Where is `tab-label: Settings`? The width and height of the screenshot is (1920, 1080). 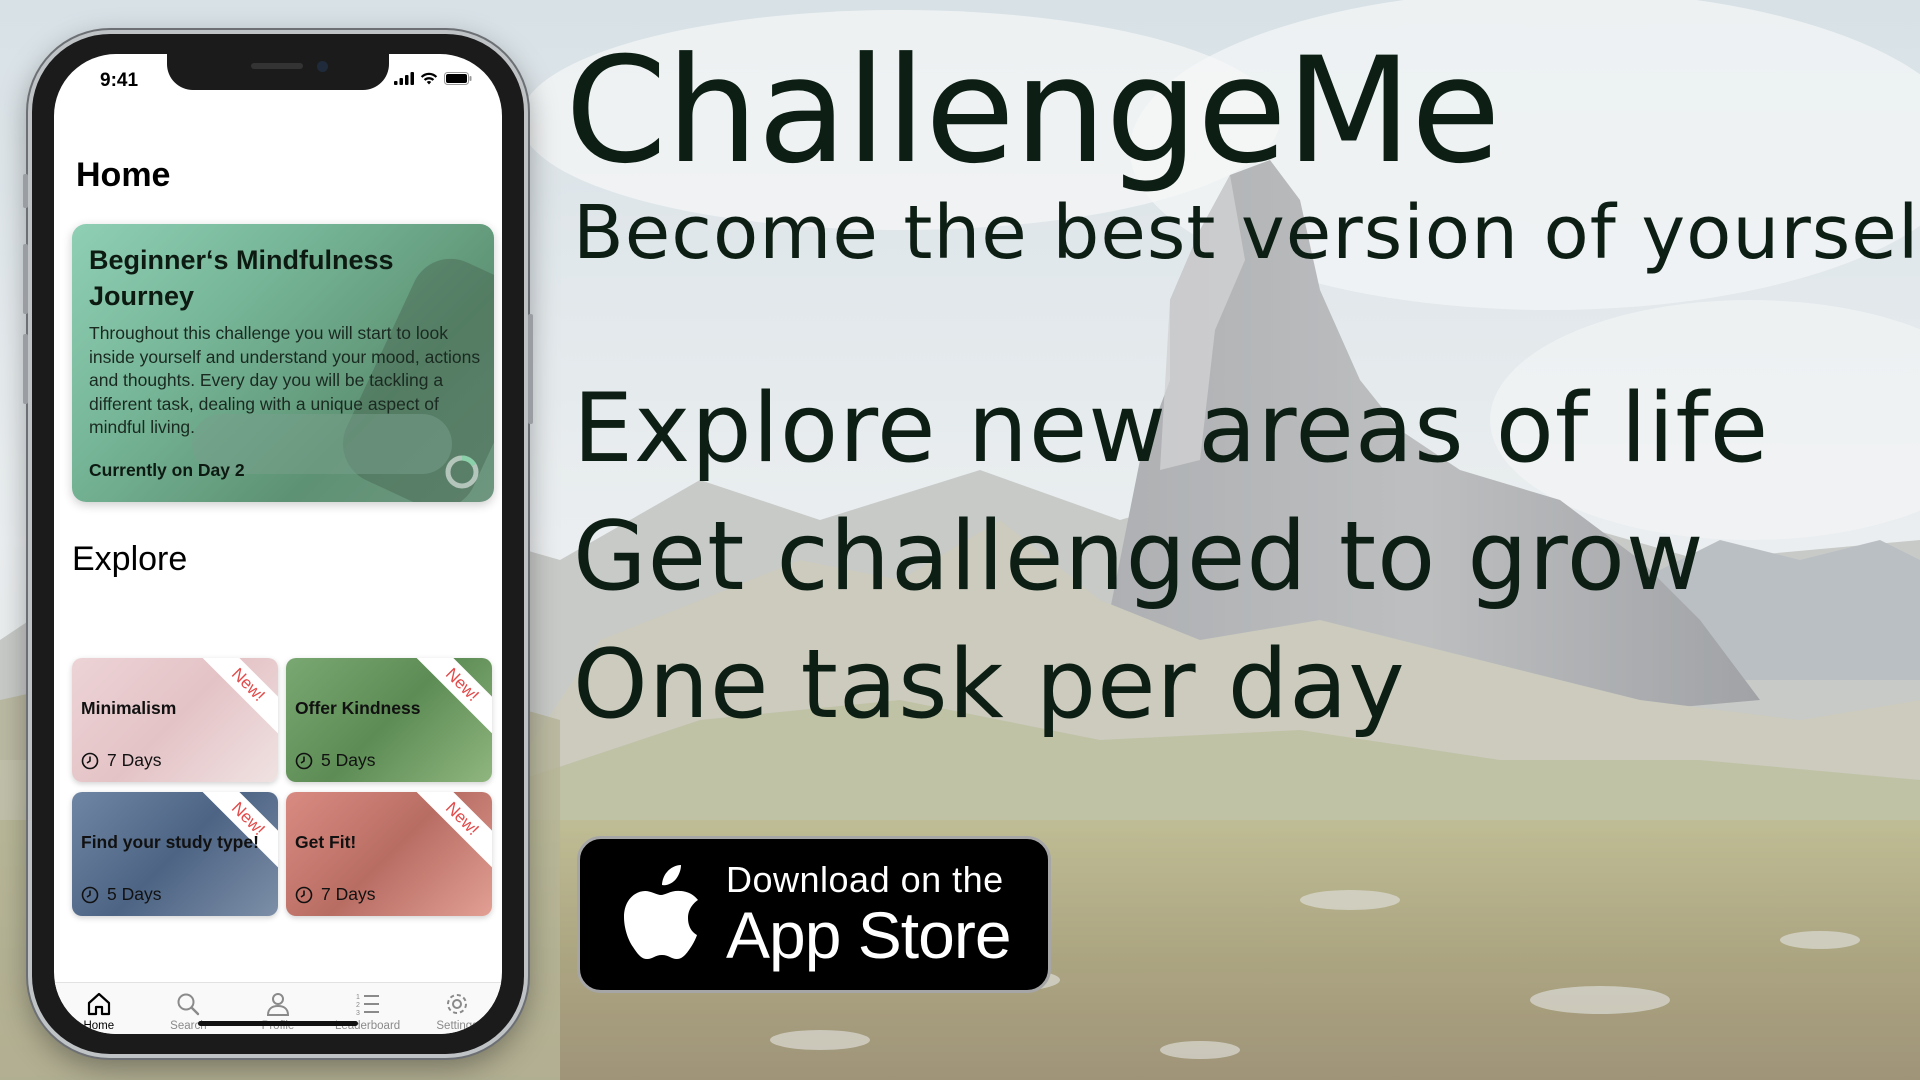 tab-label: Settings is located at coordinates (457, 1026).